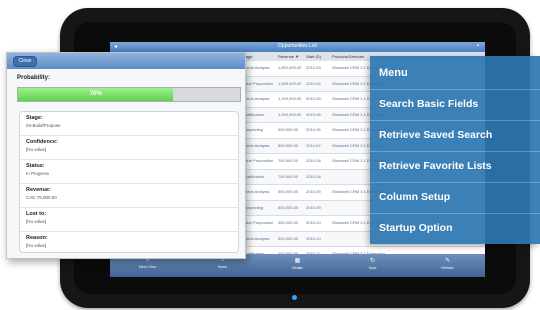  What do you see at coordinates (313, 98) in the screenshot?
I see `cell-start: 2010-05` at bounding box center [313, 98].